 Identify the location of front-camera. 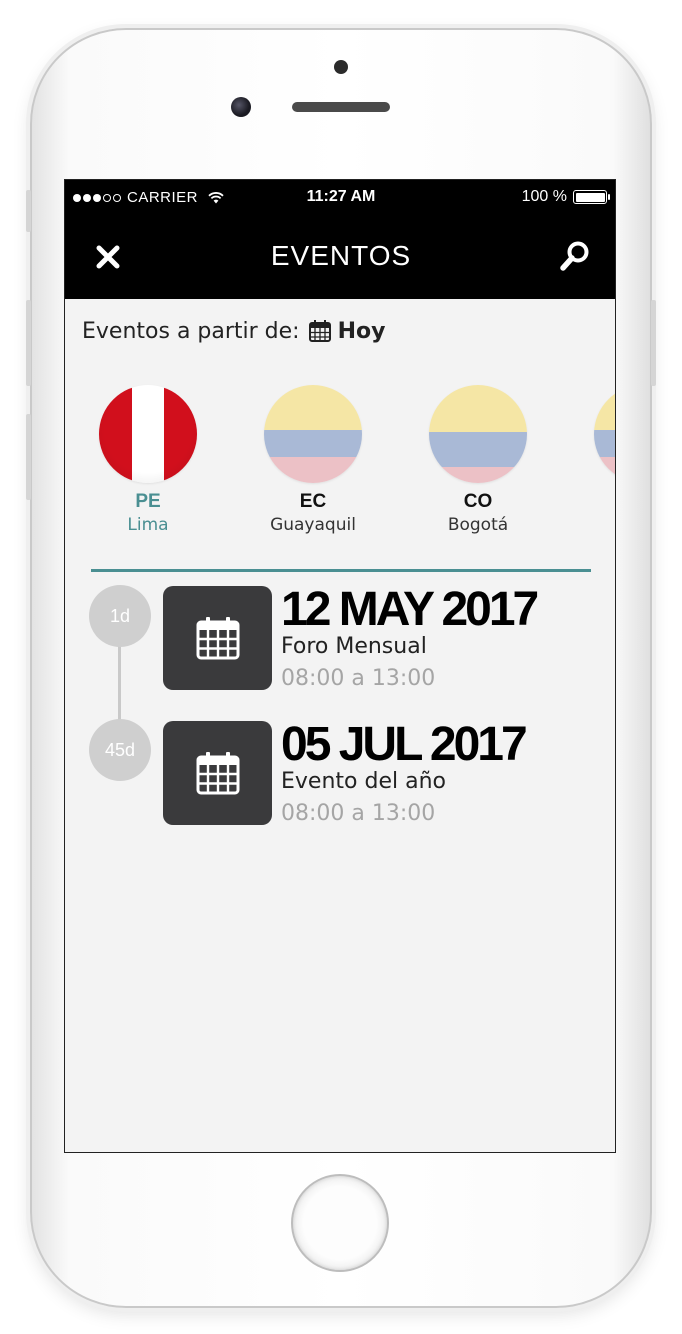
(241, 107).